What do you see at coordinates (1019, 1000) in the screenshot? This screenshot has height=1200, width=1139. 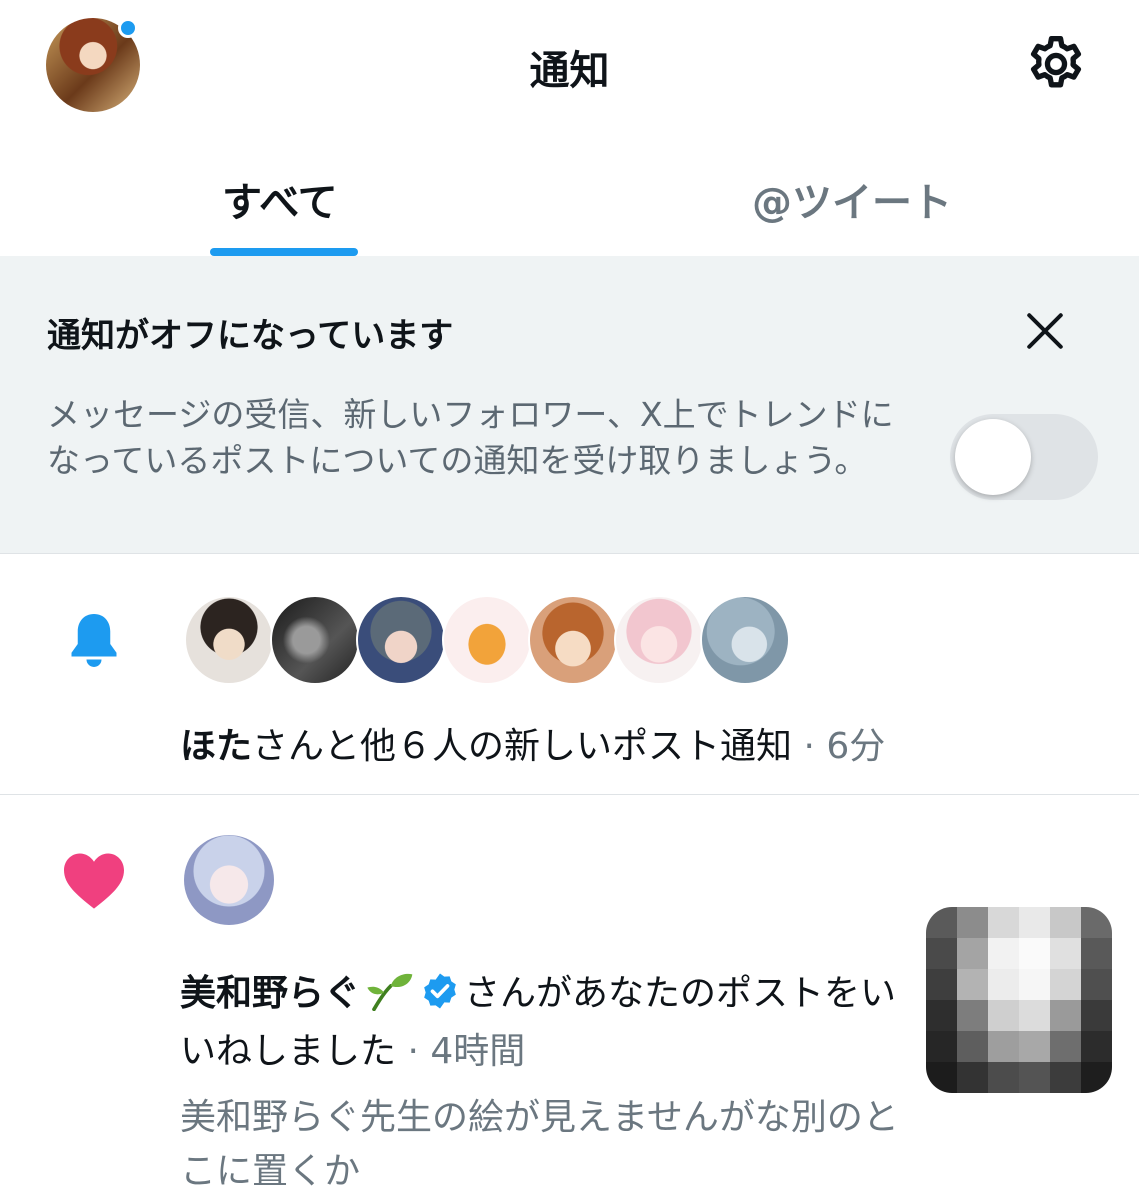 I see `post-thumbnail` at bounding box center [1019, 1000].